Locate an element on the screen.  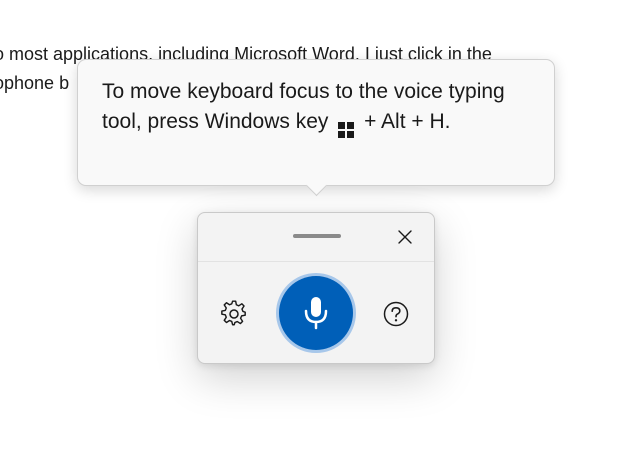
windows-key-icon is located at coordinates (346, 130).